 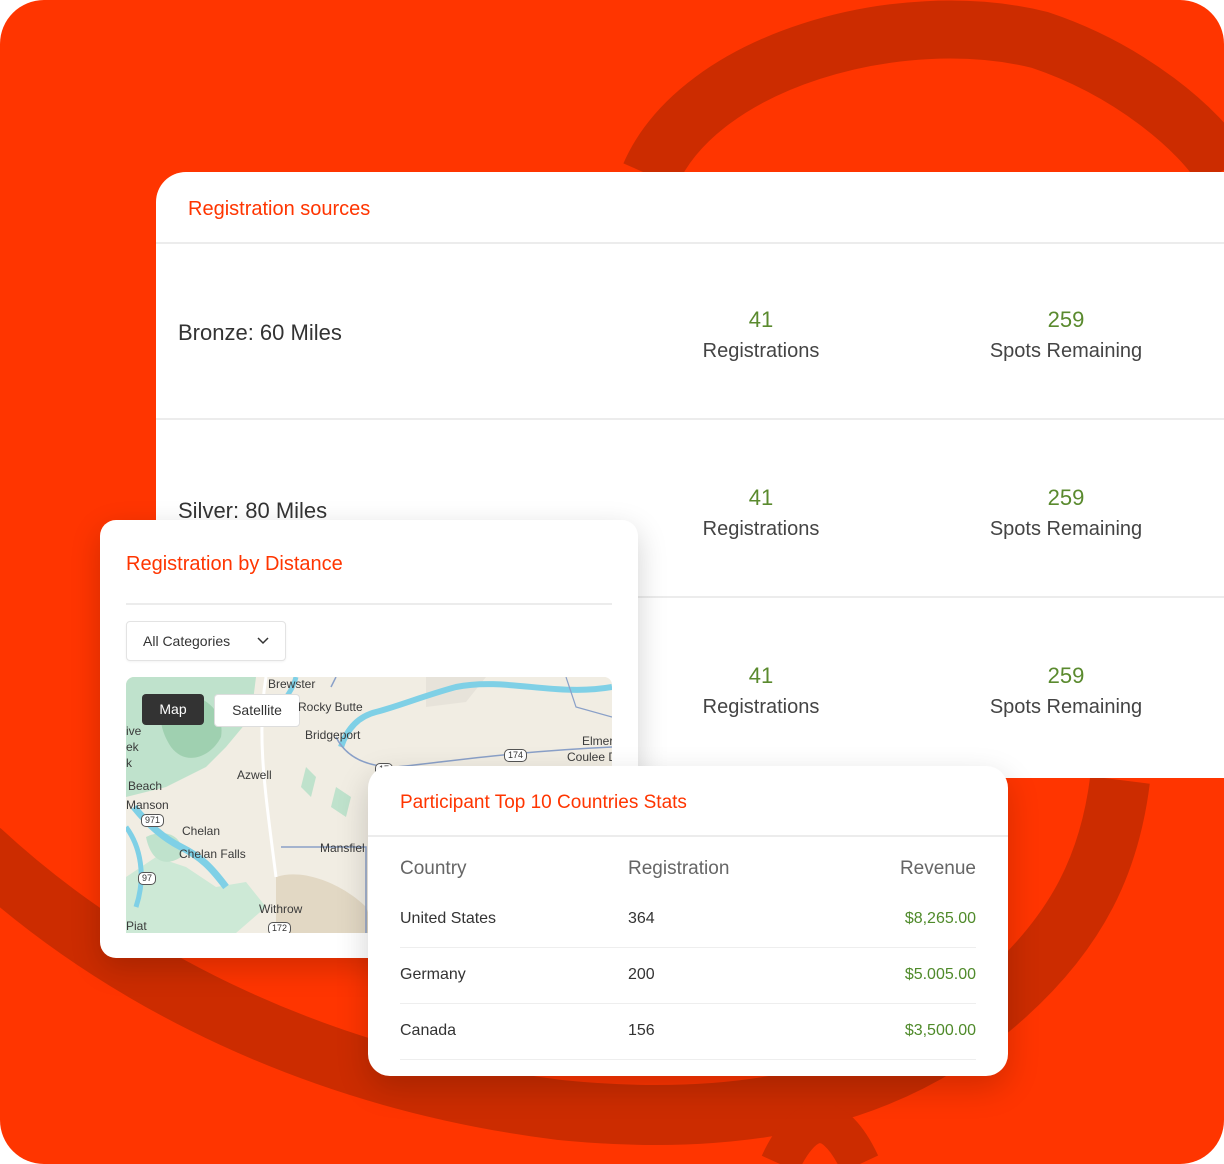 What do you see at coordinates (136, 926) in the screenshot?
I see `map-place-label: Piat` at bounding box center [136, 926].